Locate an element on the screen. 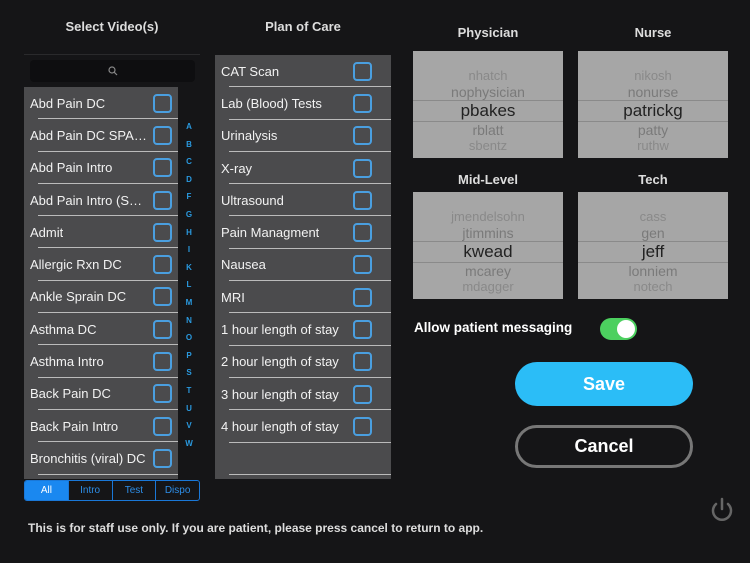 This screenshot has height=563, width=750. video-item: Asthma DC is located at coordinates (101, 329).